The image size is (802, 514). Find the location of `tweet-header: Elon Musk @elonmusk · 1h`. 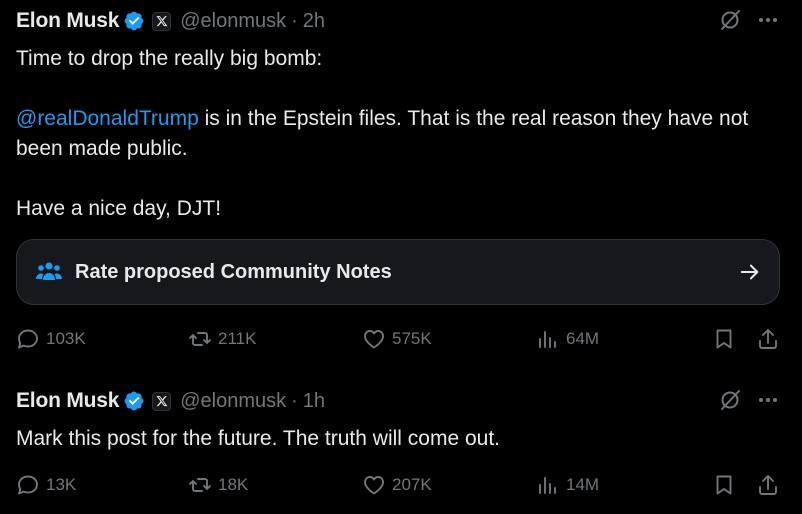

tweet-header: Elon Musk @elonmusk · 1h is located at coordinates (170, 401).